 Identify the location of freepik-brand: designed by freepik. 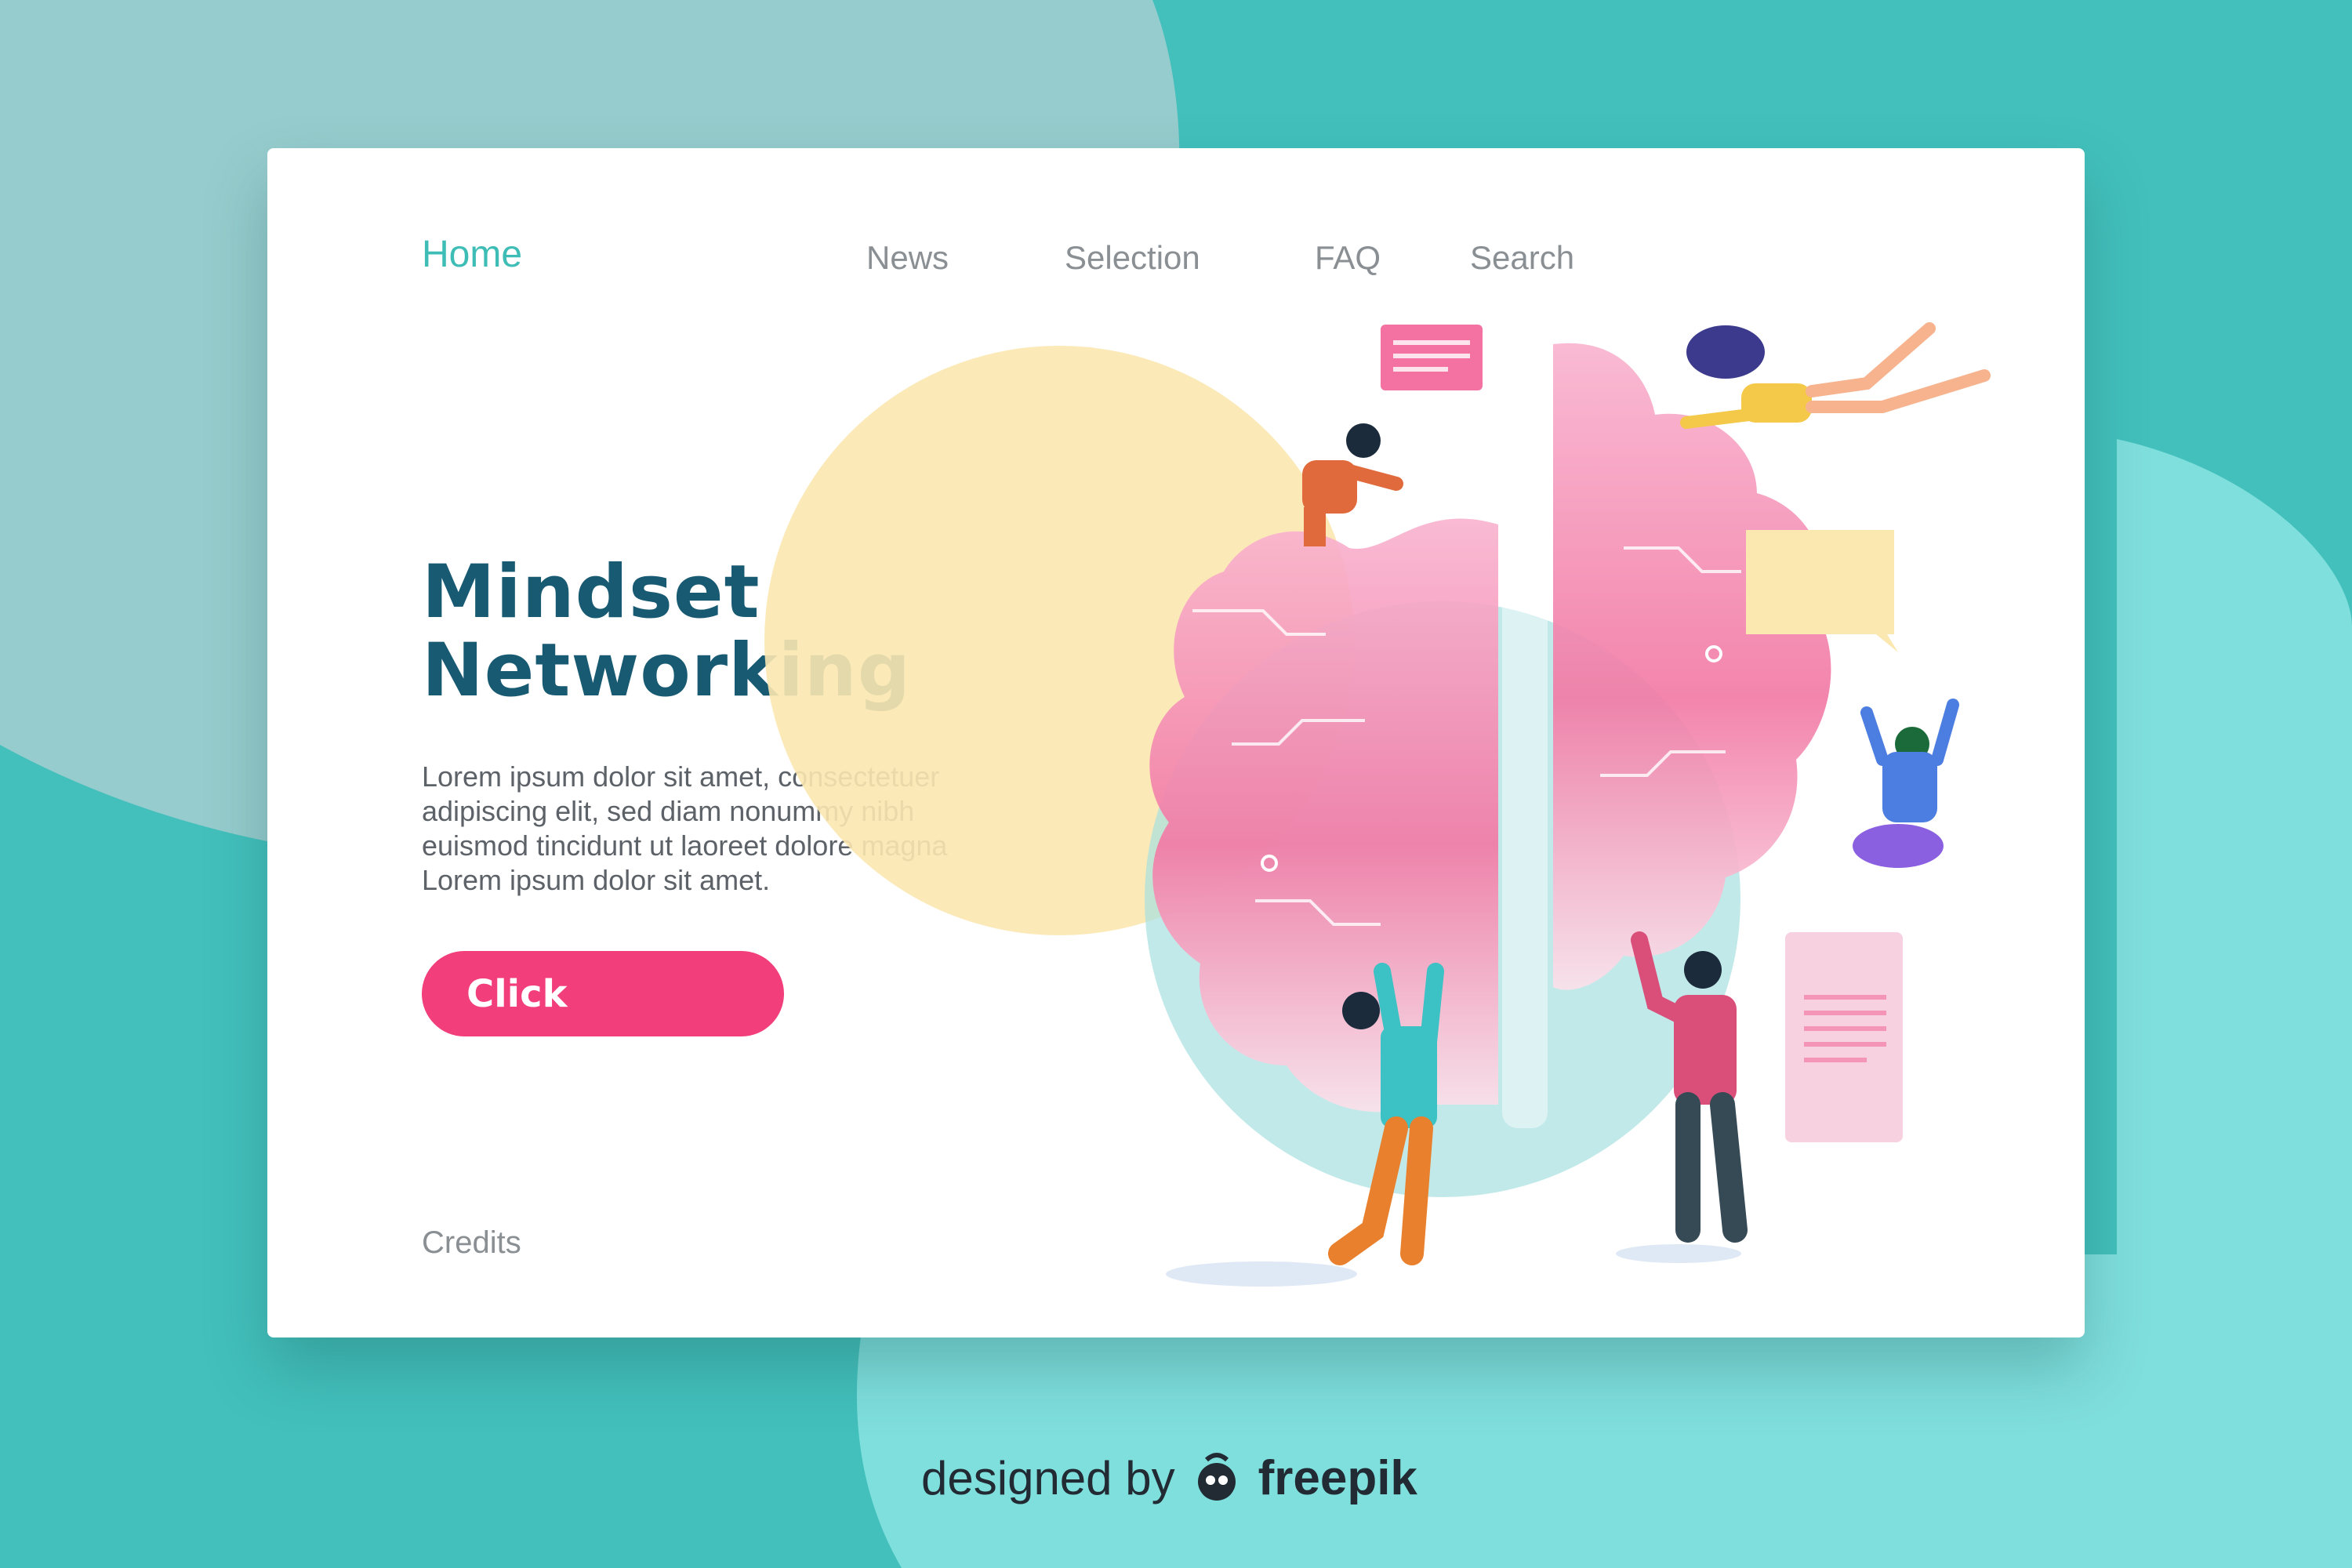
(1169, 1477).